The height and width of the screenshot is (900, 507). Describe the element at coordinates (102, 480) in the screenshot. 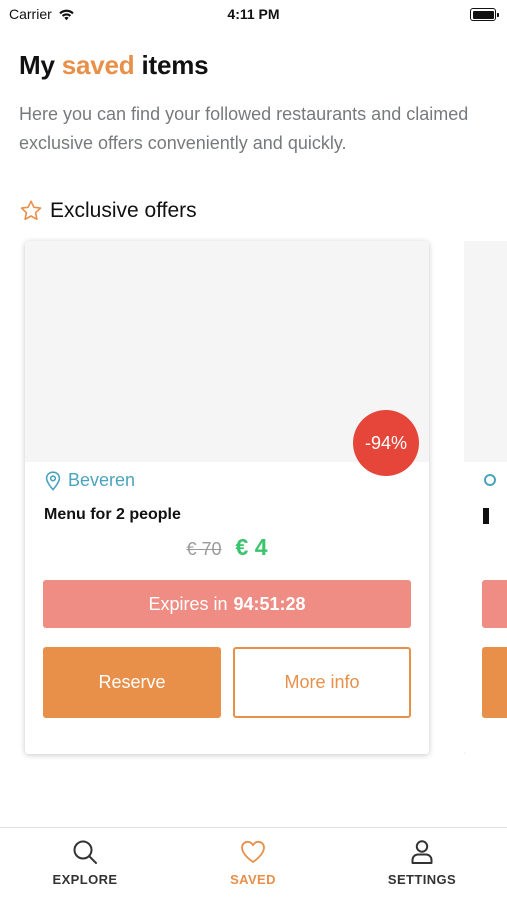

I see `location-city: Beveren` at that location.